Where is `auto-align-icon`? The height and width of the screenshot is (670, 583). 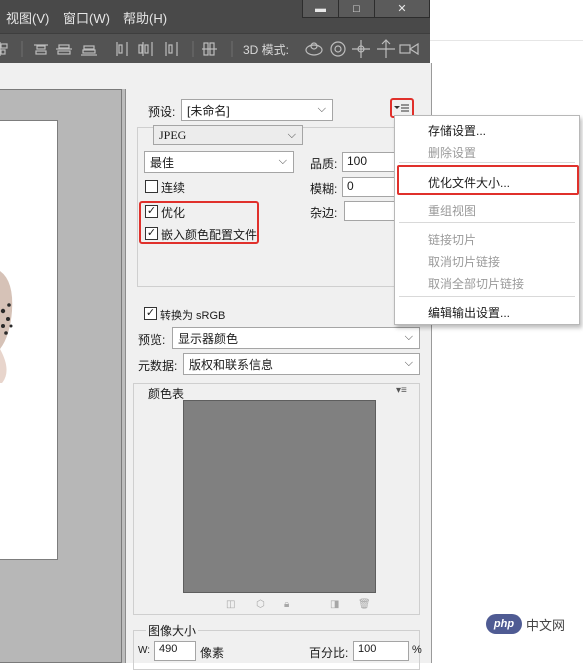
auto-align-icon is located at coordinates (209, 49).